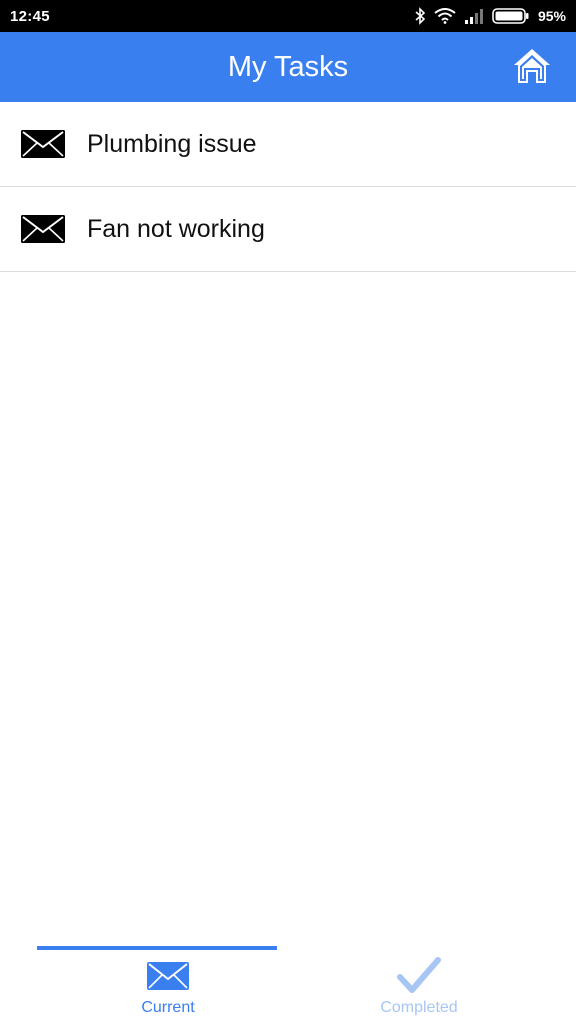 This screenshot has width=576, height=1024. What do you see at coordinates (288, 16) in the screenshot?
I see `status-bar: 12:45 95%` at bounding box center [288, 16].